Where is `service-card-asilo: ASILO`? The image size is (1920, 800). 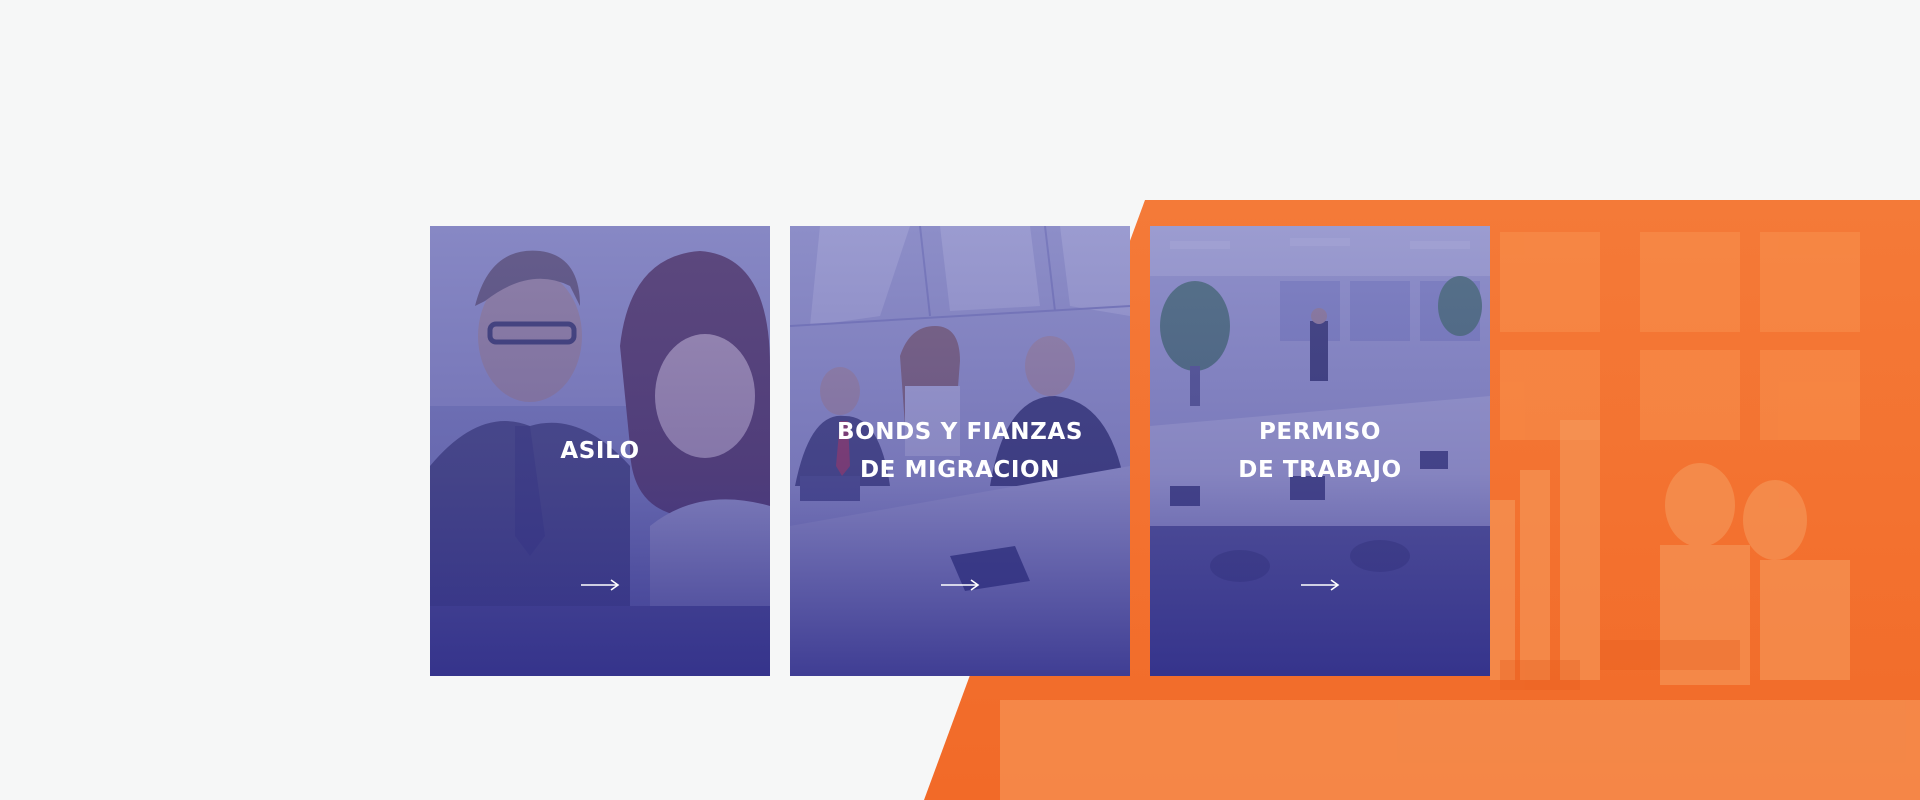 service-card-asilo: ASILO is located at coordinates (600, 451).